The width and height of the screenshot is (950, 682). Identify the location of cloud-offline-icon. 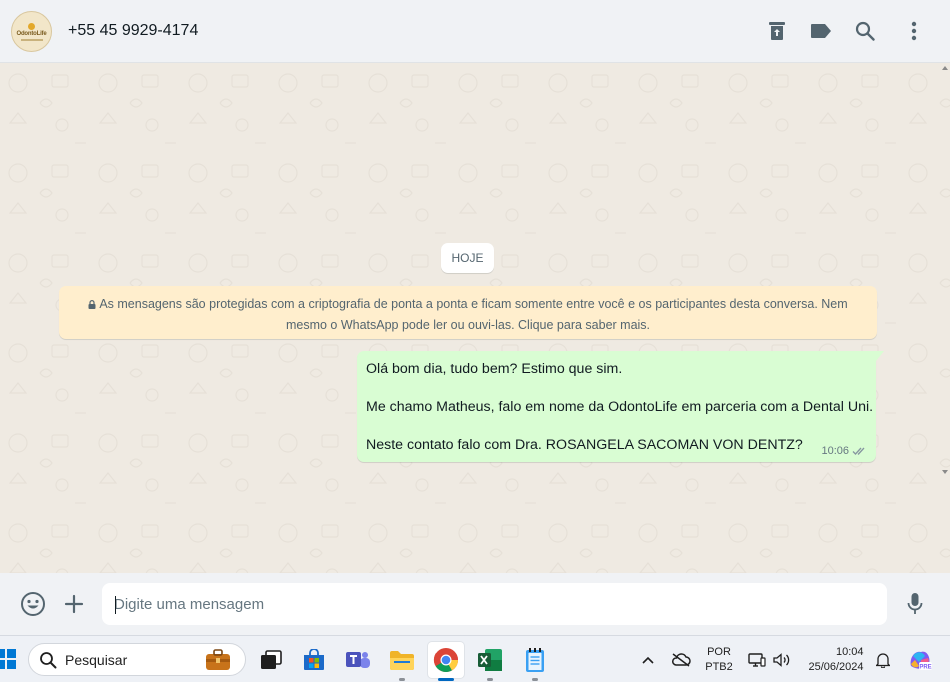
(681, 659).